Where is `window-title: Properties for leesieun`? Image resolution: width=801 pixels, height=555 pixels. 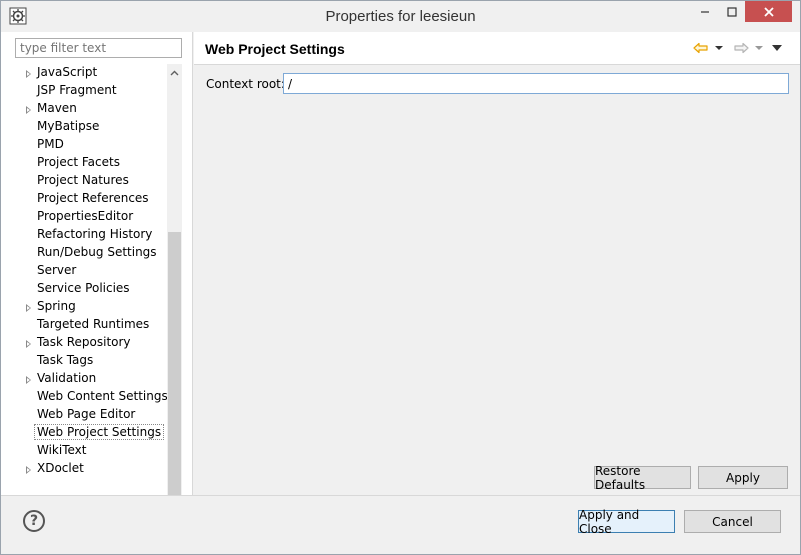 window-title: Properties for leesieun is located at coordinates (400, 16).